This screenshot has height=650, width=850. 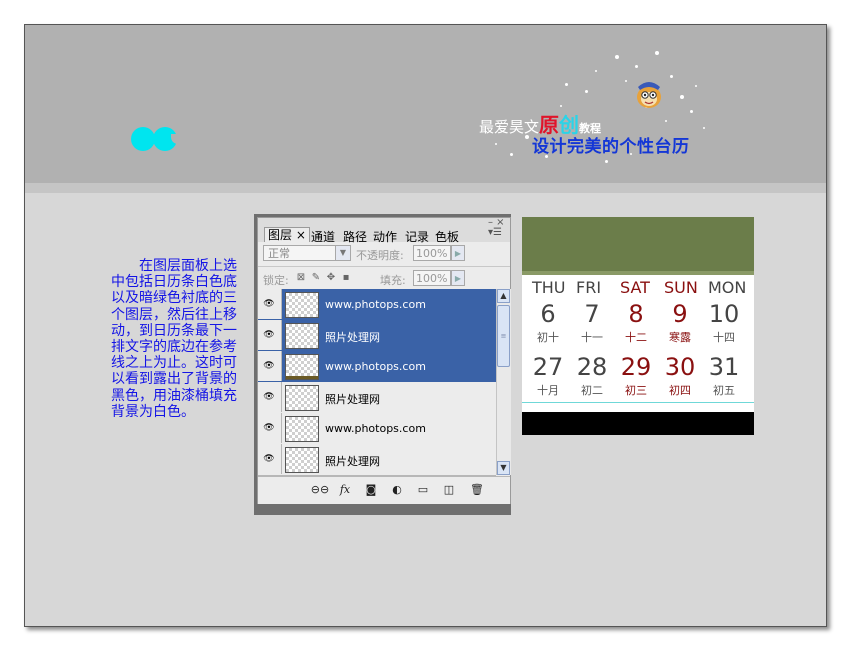 What do you see at coordinates (724, 390) in the screenshot?
I see `lunar-date: 初五` at bounding box center [724, 390].